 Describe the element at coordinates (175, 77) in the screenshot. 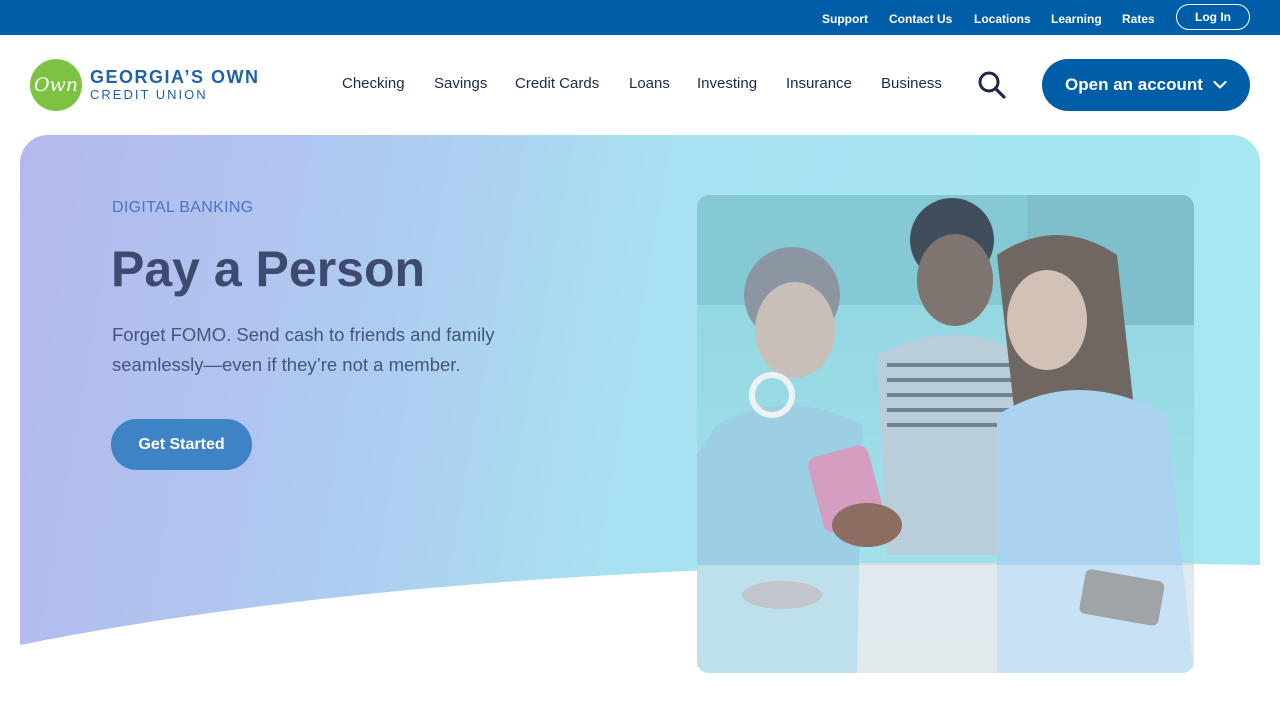

I see `logo-name: GEORGIA’S OWN` at that location.